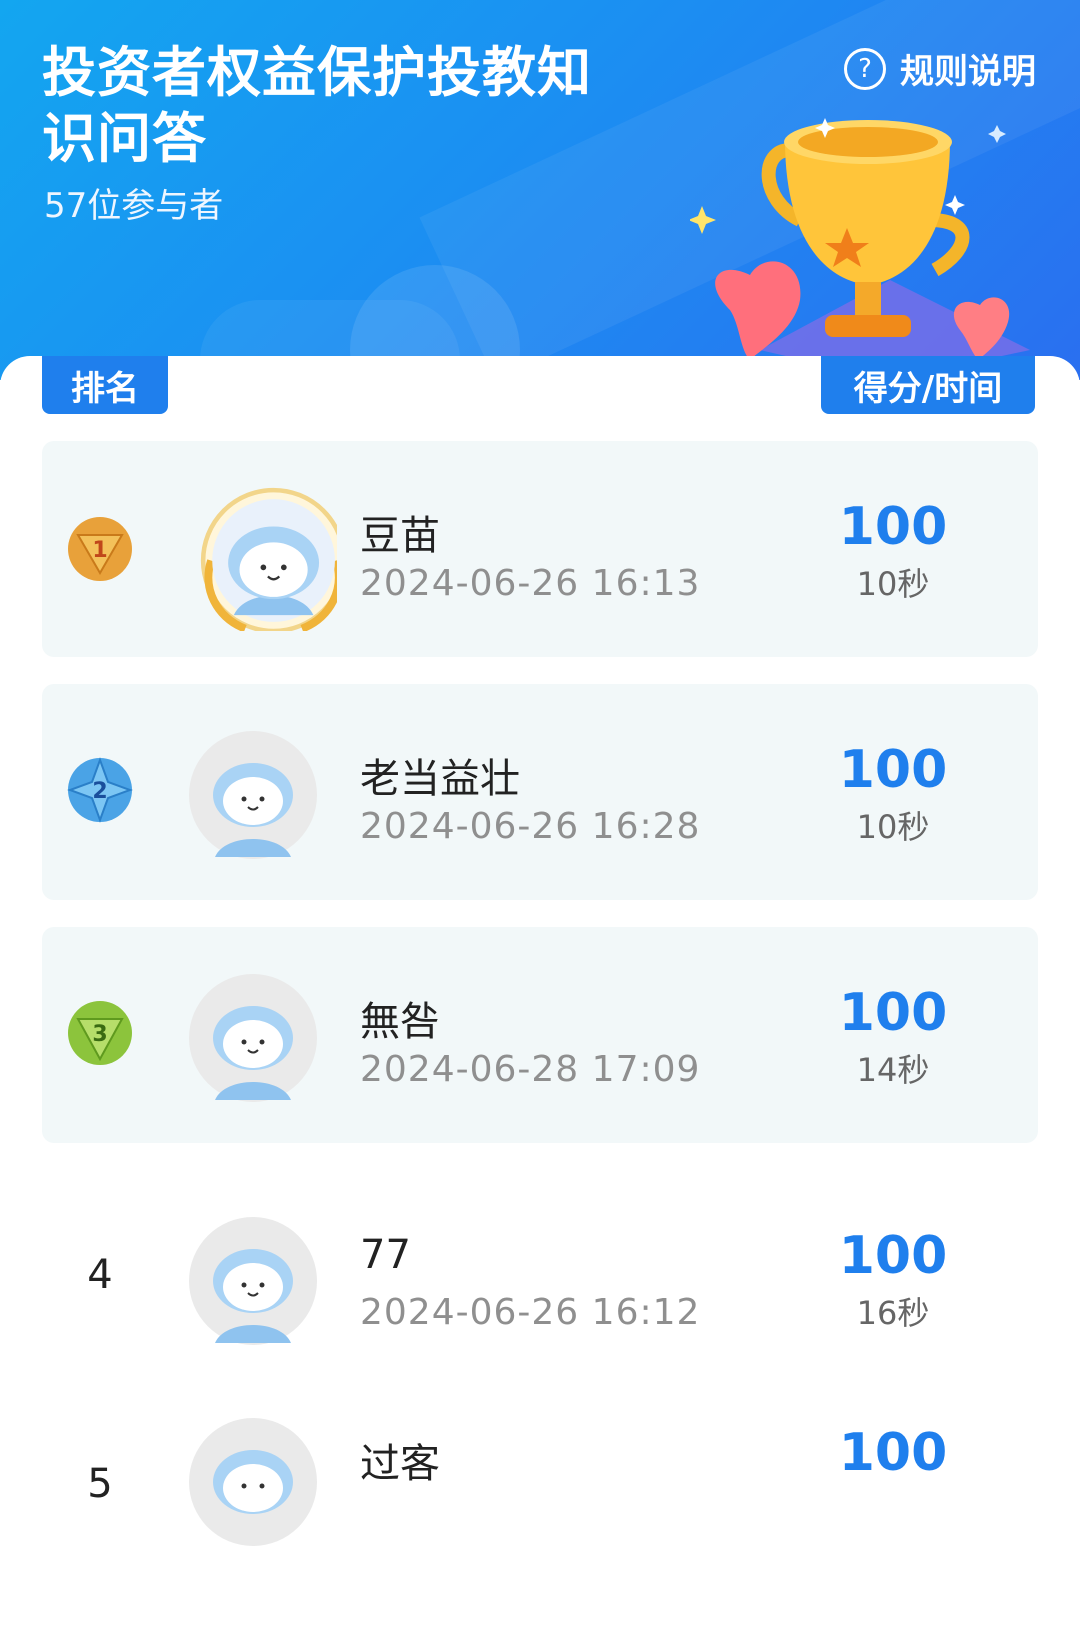  I want to click on submit-date: 2024-06-28 17:09, so click(530, 1069).